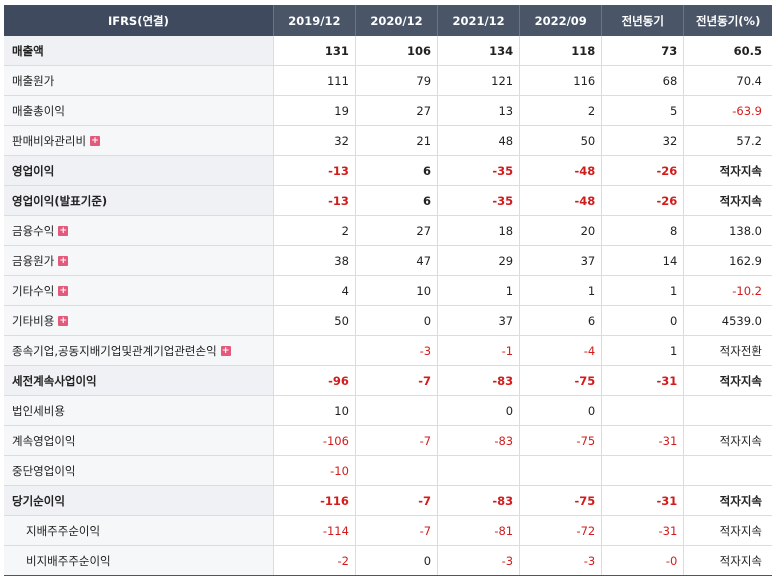 This screenshot has height=579, width=781. What do you see at coordinates (139, 530) in the screenshot?
I see `row-label-cell: 지배주주순이익` at bounding box center [139, 530].